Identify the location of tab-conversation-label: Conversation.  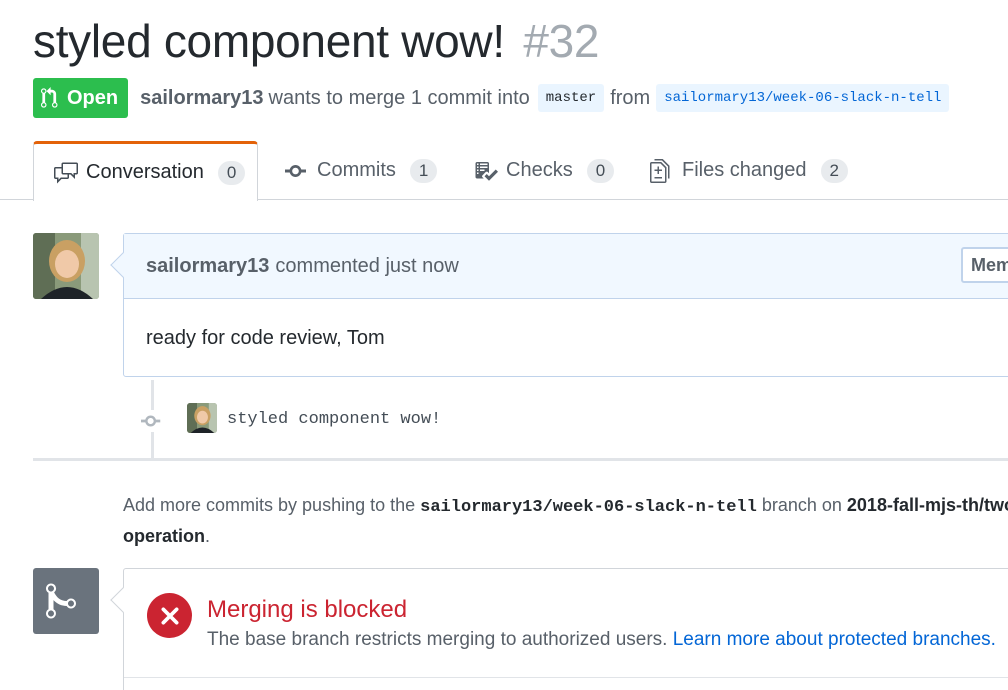
(145, 172).